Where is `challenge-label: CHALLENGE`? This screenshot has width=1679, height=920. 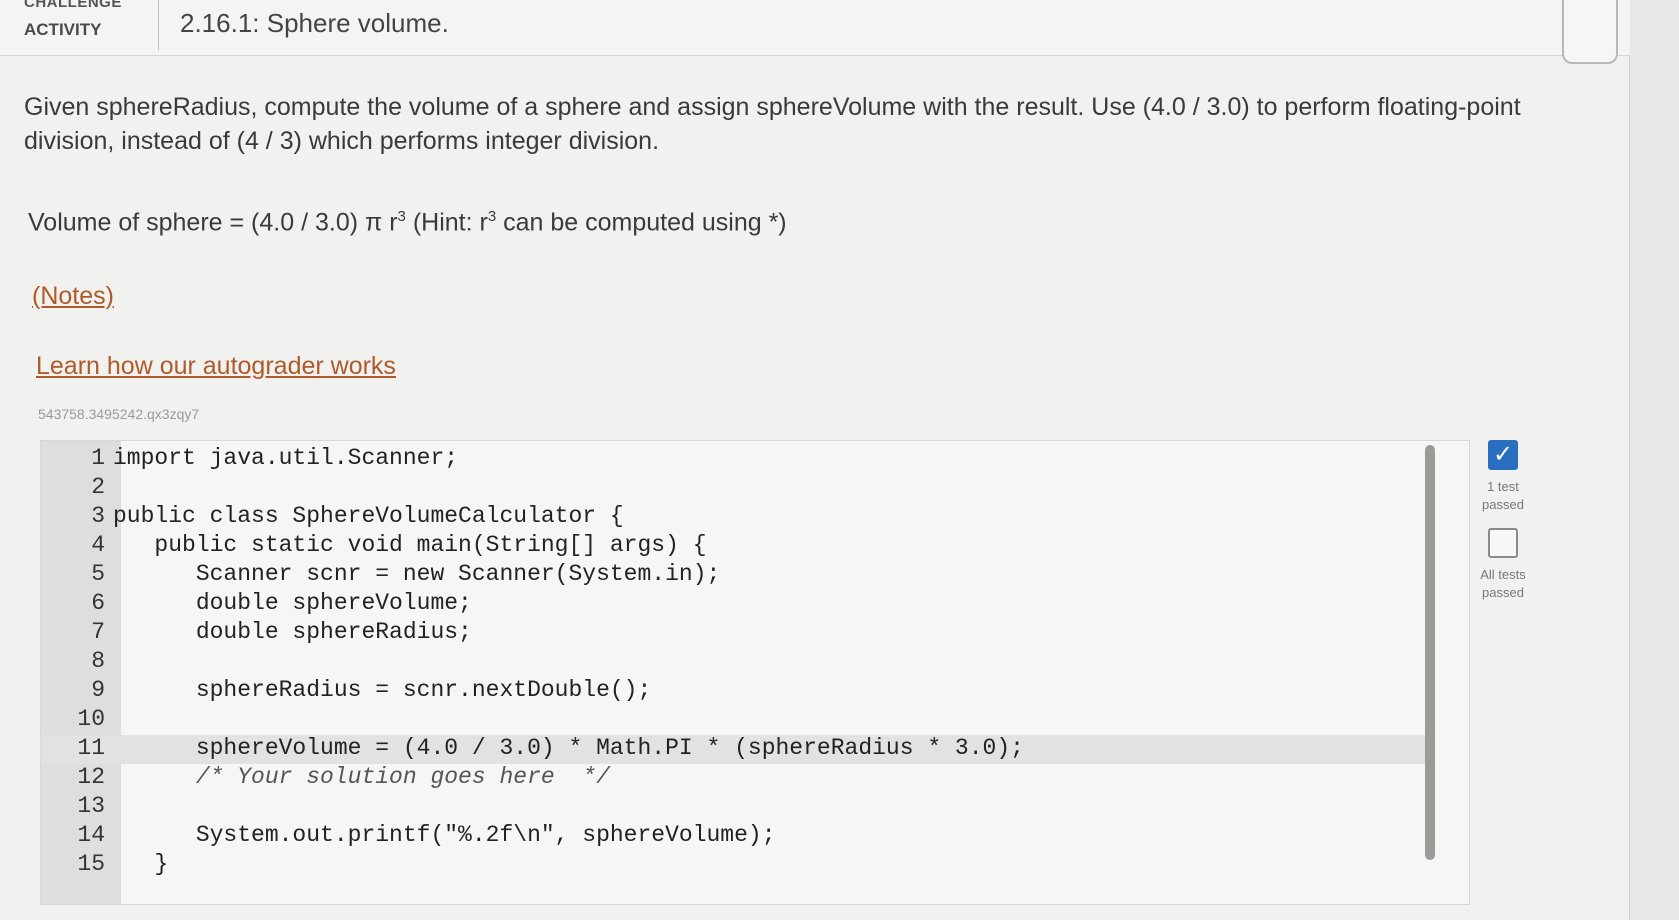
challenge-label: CHALLENGE is located at coordinates (73, 5).